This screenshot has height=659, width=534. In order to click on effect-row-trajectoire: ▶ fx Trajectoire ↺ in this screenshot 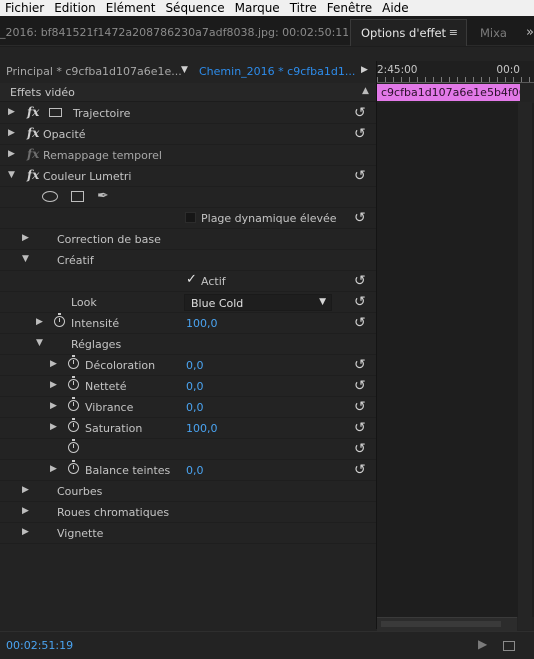, I will do `click(188, 113)`.